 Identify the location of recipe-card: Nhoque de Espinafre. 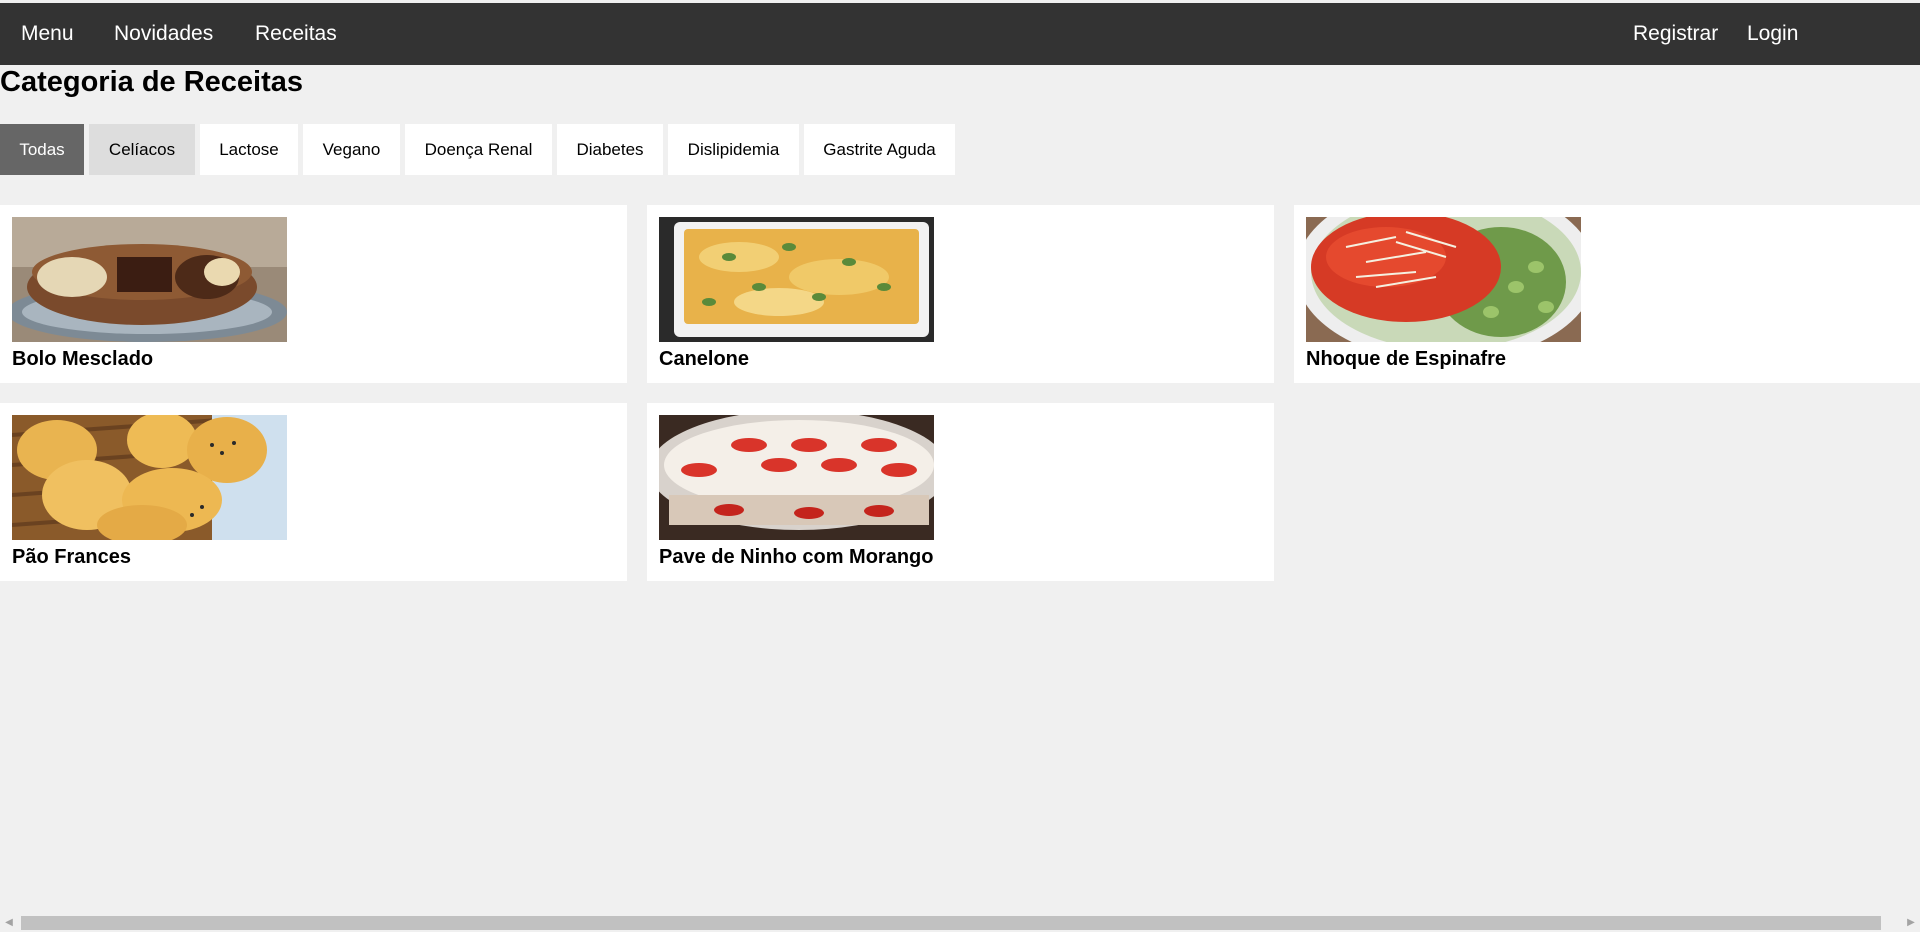
(1607, 294).